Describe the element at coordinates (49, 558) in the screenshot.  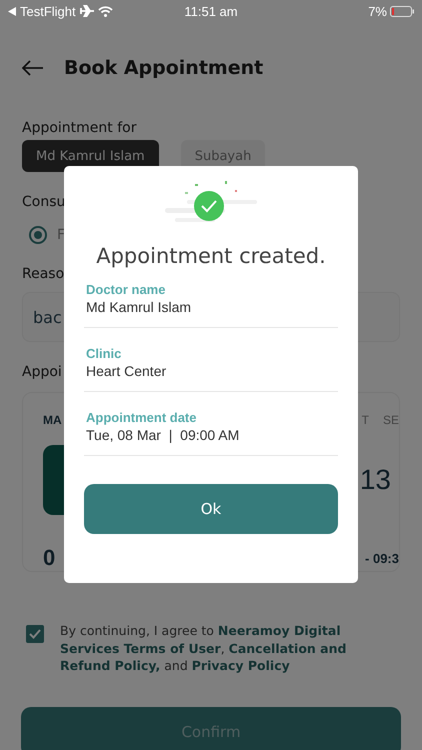
I see `time-slot-text: 0` at that location.